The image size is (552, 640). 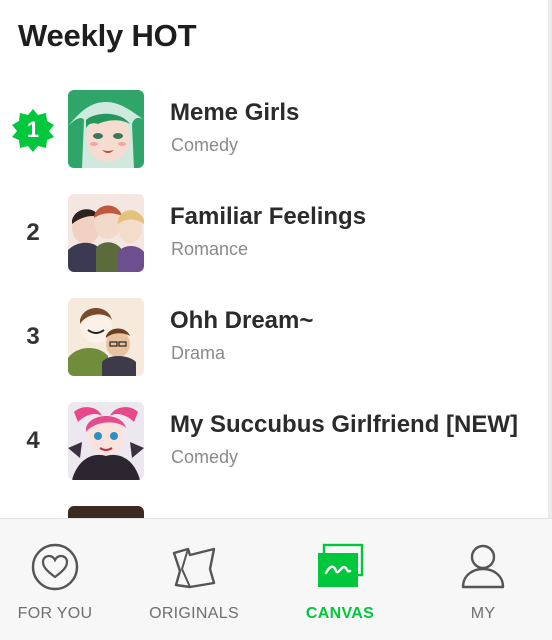 What do you see at coordinates (550, 259) in the screenshot?
I see `scrollbar` at bounding box center [550, 259].